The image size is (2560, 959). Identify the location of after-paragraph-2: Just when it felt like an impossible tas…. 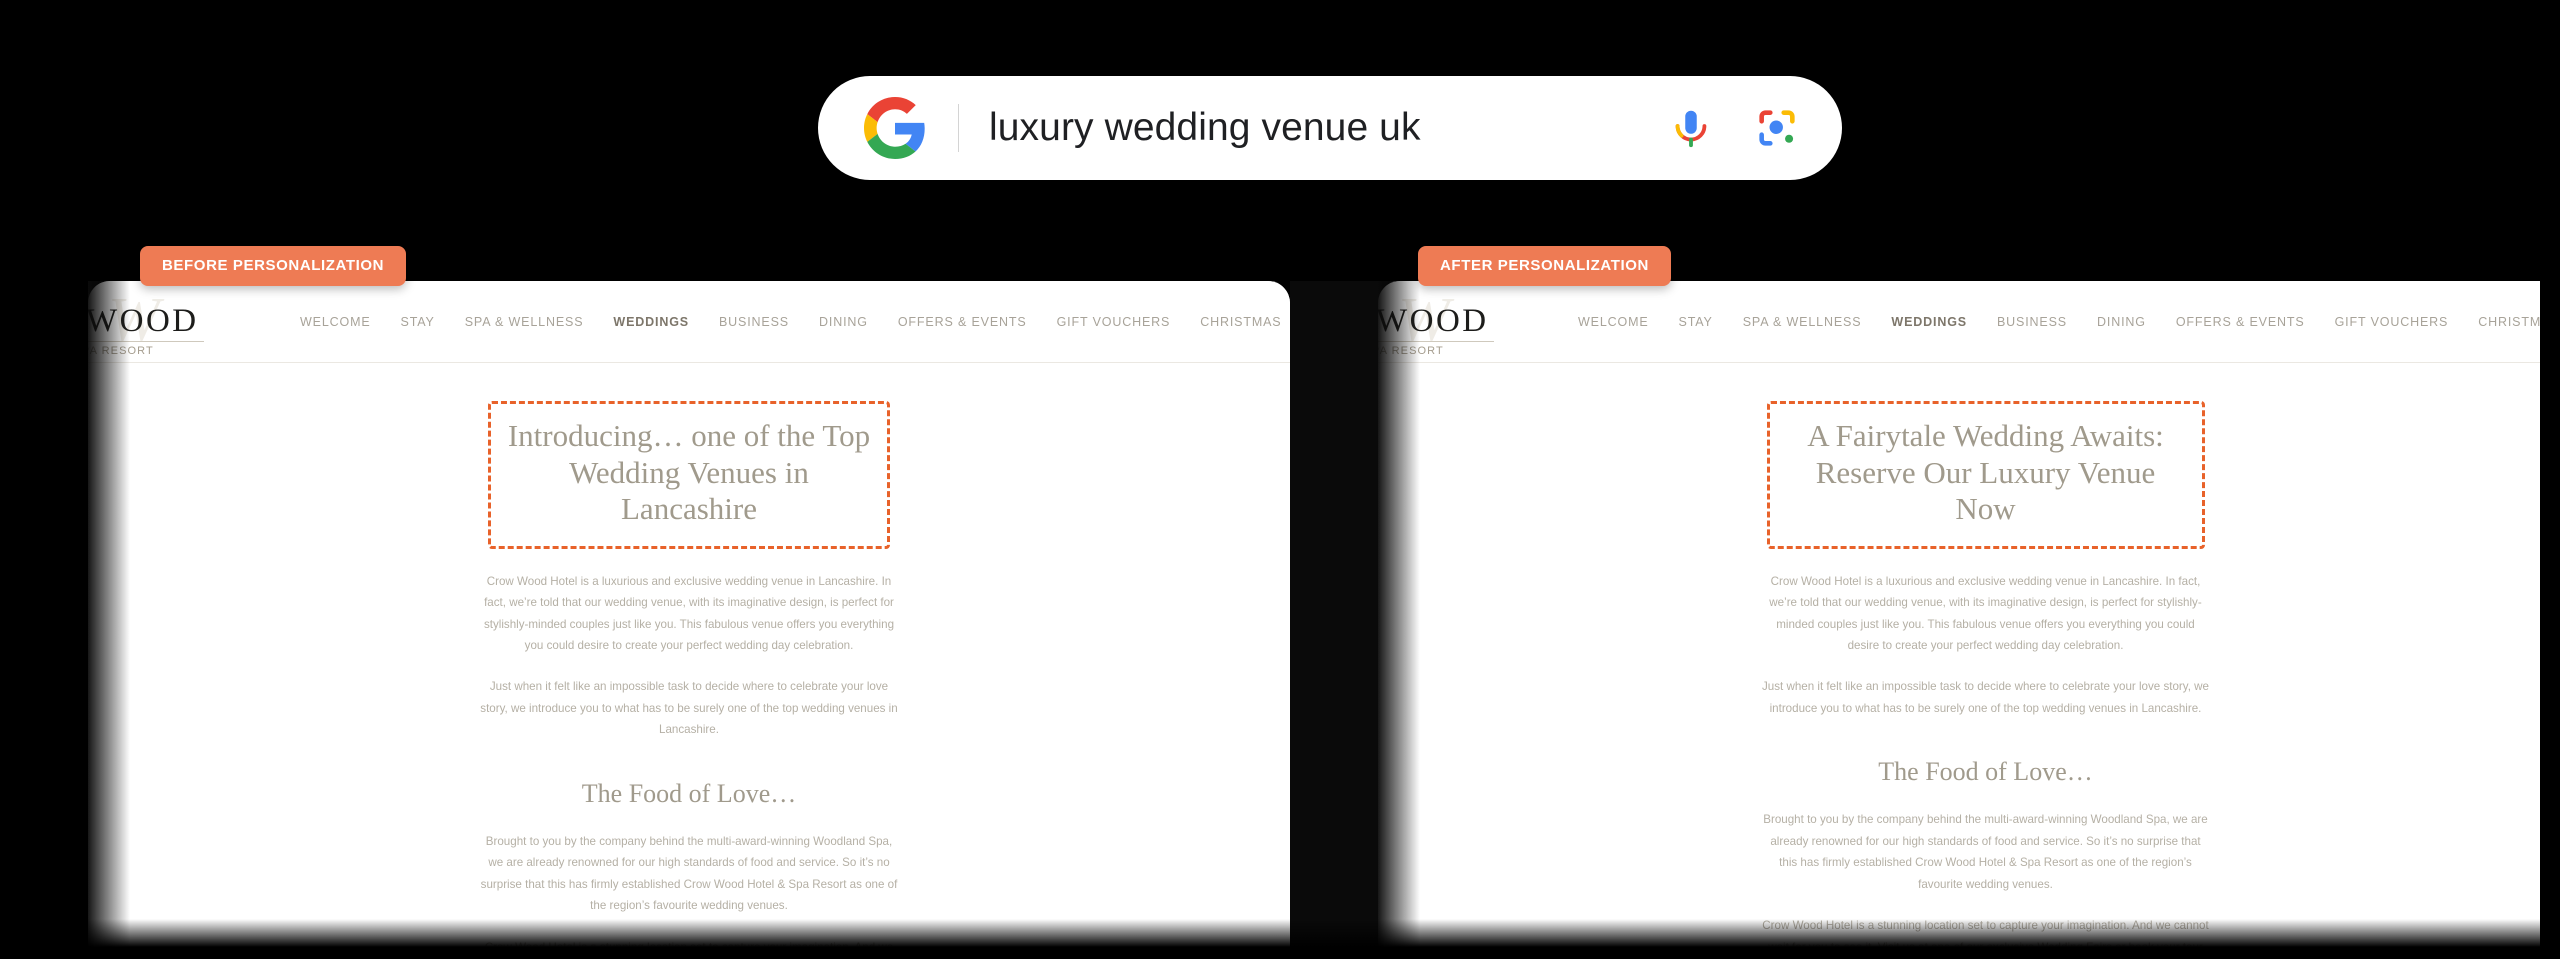
(1985, 697).